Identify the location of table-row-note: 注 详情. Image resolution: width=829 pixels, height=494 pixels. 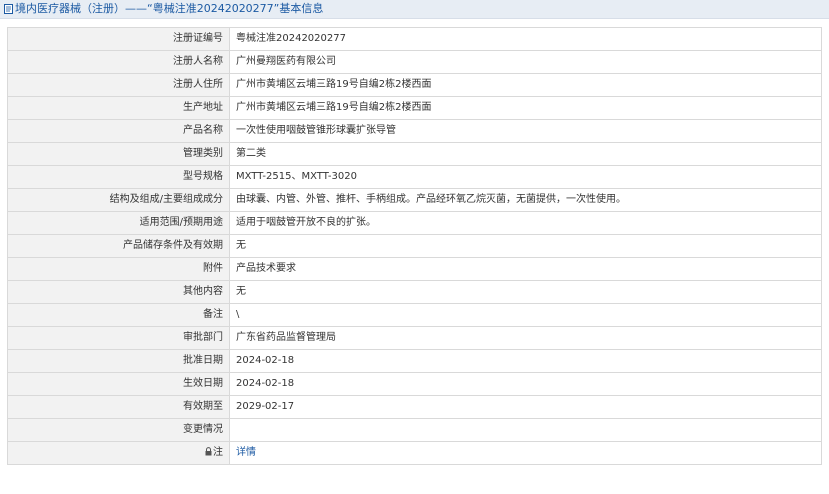
(414, 453).